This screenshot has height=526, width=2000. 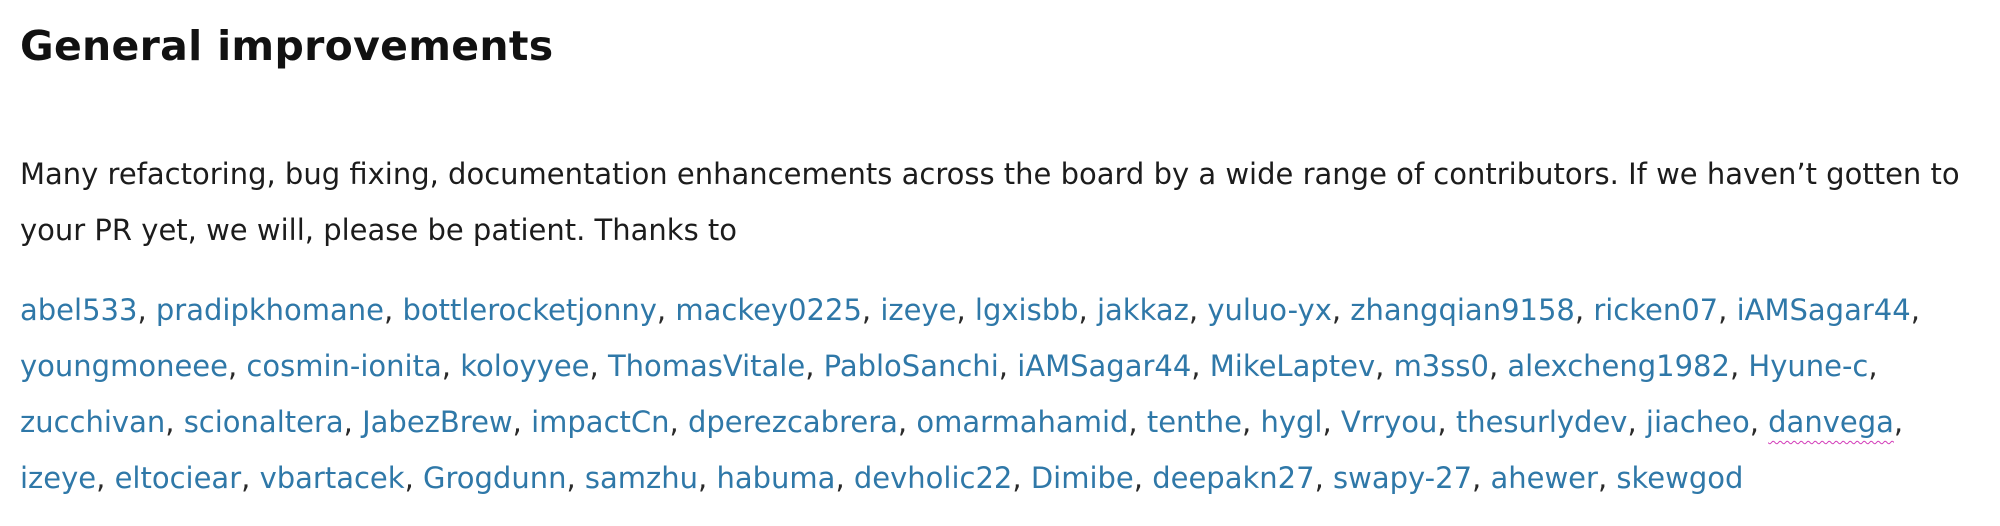 What do you see at coordinates (775, 478) in the screenshot?
I see `contributor-link: habuma` at bounding box center [775, 478].